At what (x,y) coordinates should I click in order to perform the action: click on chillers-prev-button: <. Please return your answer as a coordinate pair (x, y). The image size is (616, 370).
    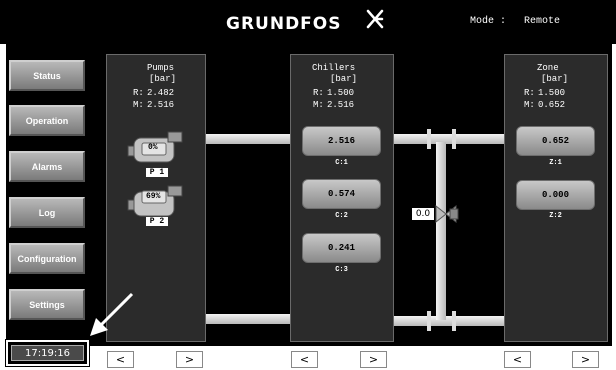
    Looking at the image, I should click on (304, 359).